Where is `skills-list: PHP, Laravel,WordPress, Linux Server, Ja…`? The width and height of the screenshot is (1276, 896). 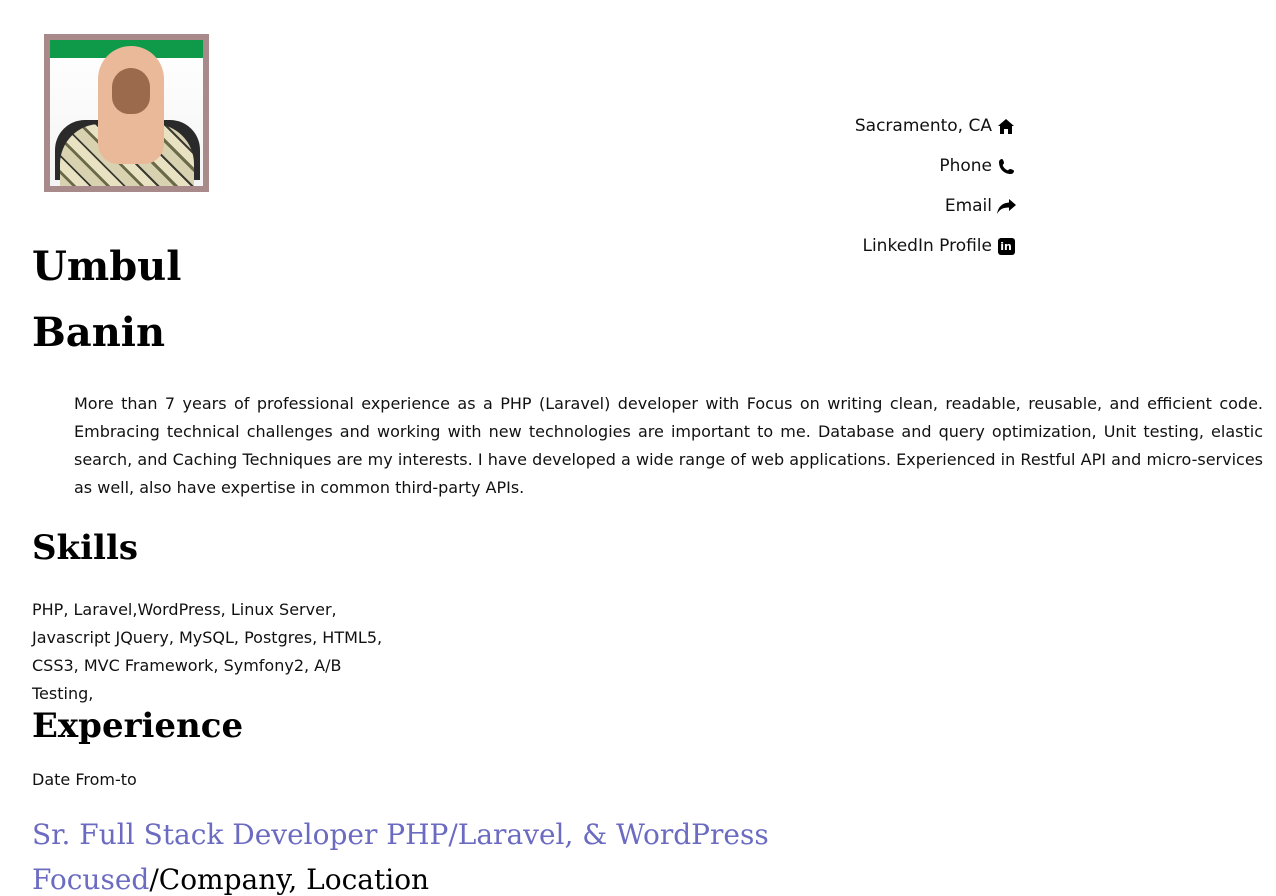 skills-list: PHP, Laravel,WordPress, Linux Server, Ja… is located at coordinates (207, 651).